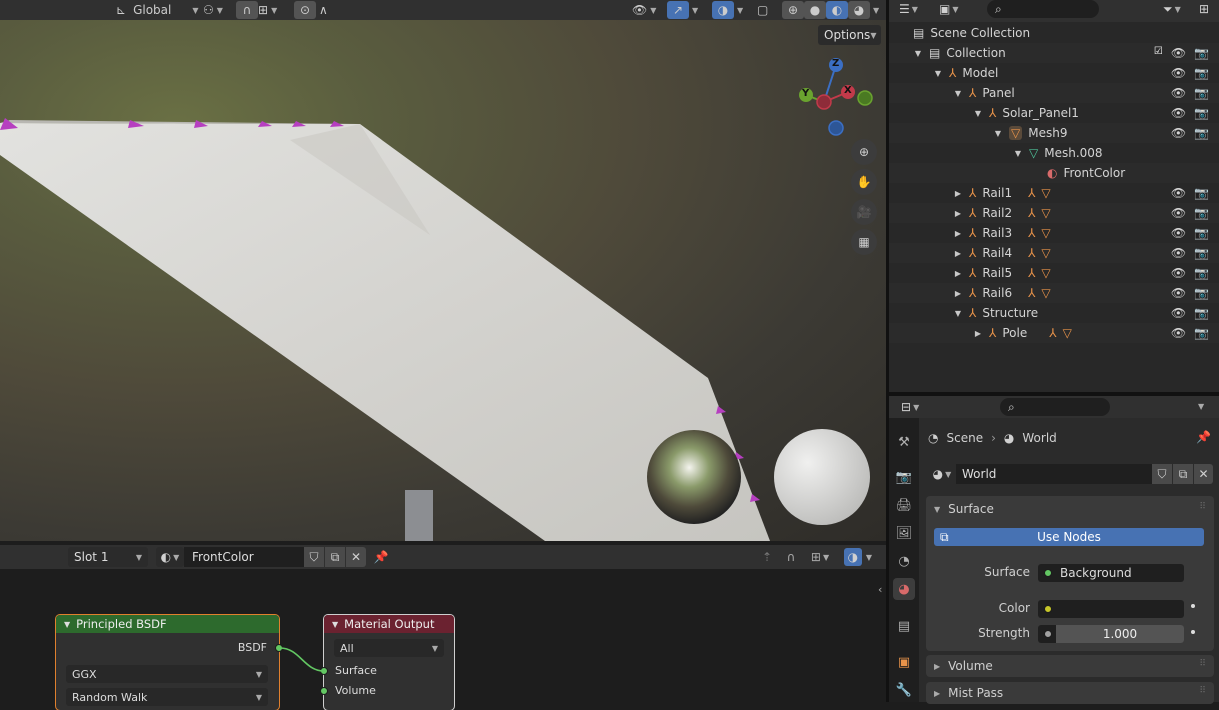  Describe the element at coordinates (213, 10) in the screenshot. I see `pivot-point-dropdown: ⚇ ▼` at that location.